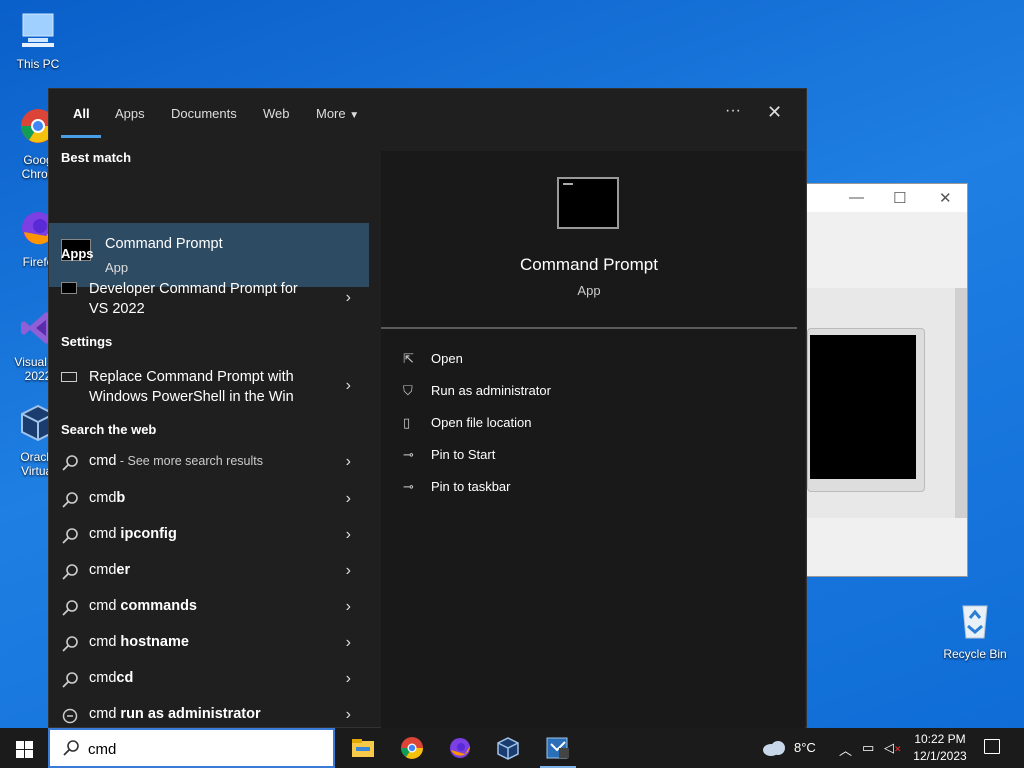  I want to click on notification-icon, so click(992, 746).